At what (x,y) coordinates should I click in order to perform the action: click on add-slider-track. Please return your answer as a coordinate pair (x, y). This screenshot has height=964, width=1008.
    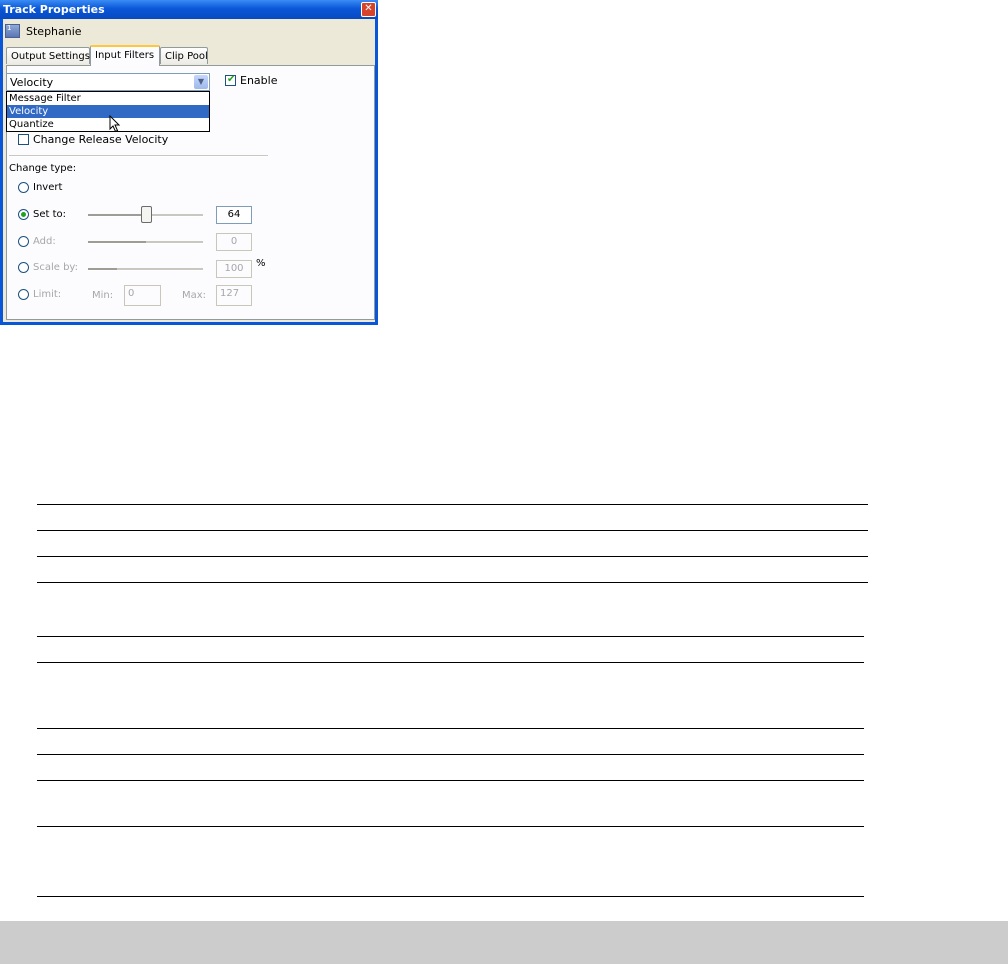
    Looking at the image, I should click on (145, 242).